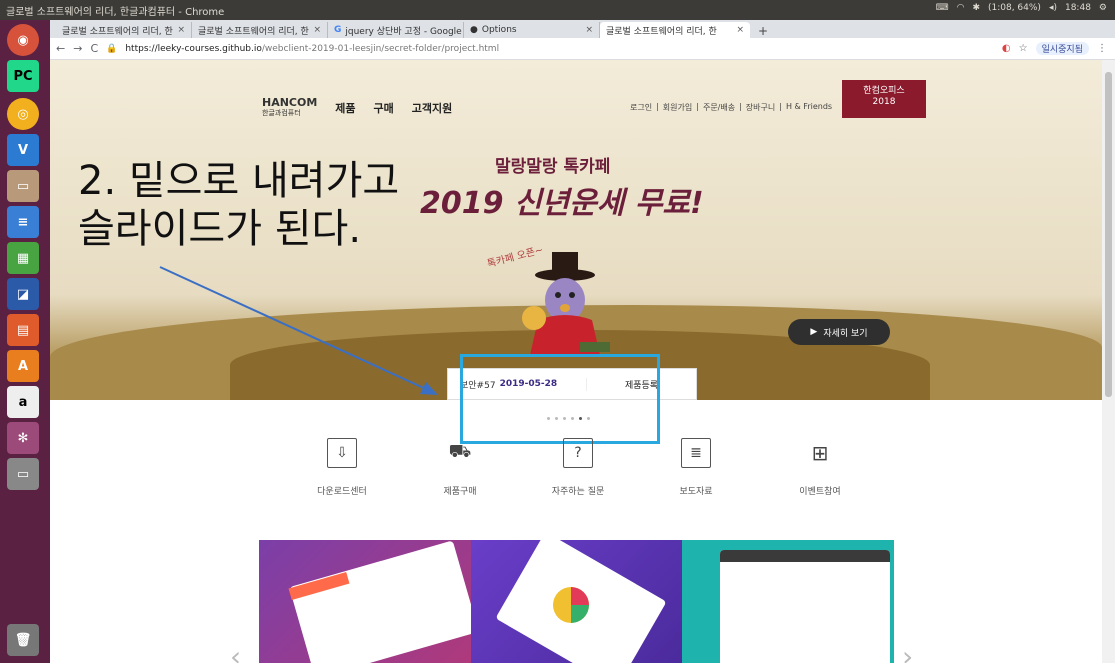  Describe the element at coordinates (23, 474) in the screenshot. I see `drive-icon: ▭` at that location.